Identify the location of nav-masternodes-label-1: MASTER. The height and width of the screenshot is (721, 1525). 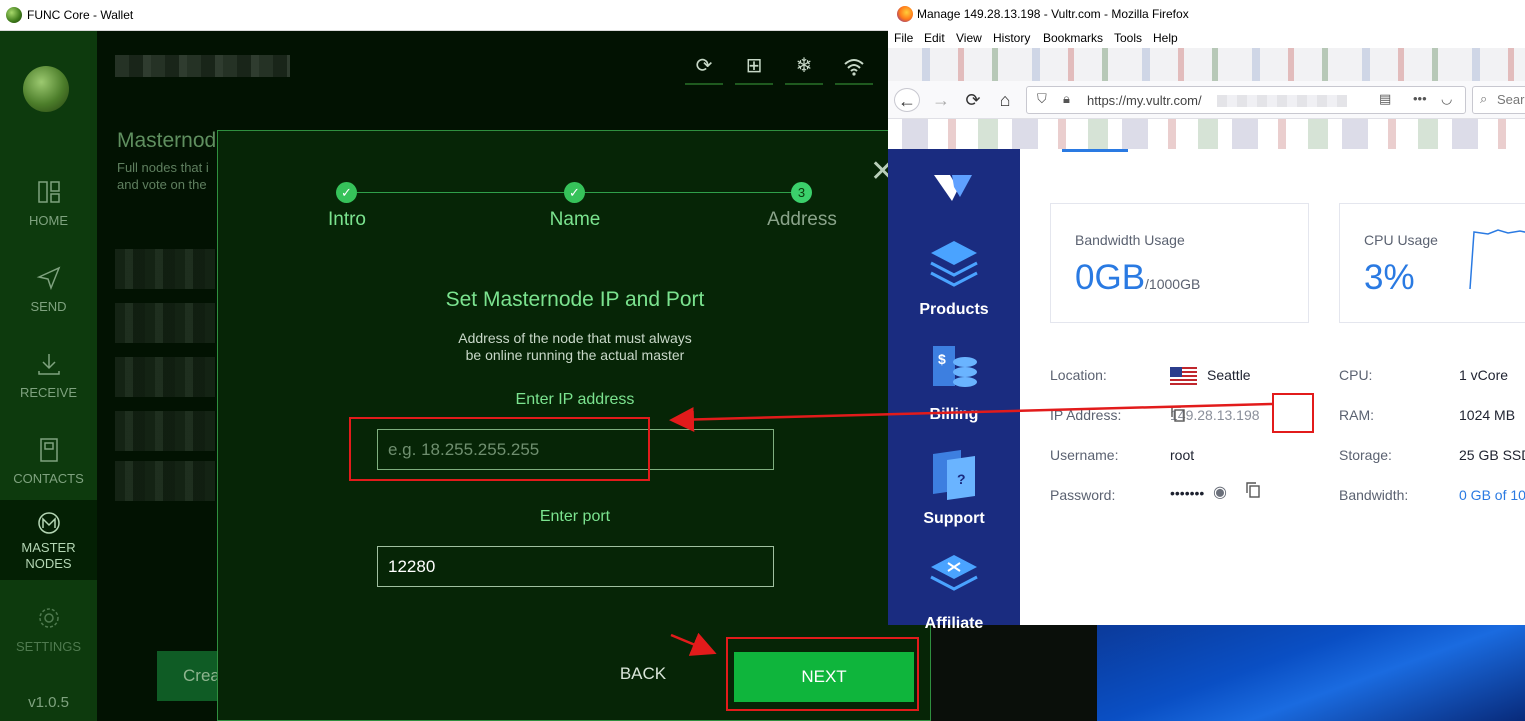
(48, 547).